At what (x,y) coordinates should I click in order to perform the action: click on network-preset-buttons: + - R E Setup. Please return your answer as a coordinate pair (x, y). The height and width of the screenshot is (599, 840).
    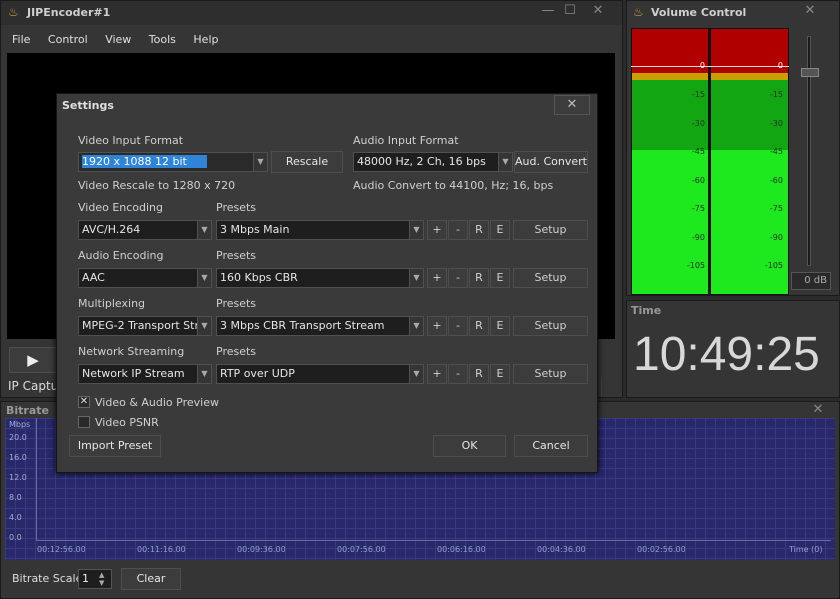
    Looking at the image, I should click on (508, 374).